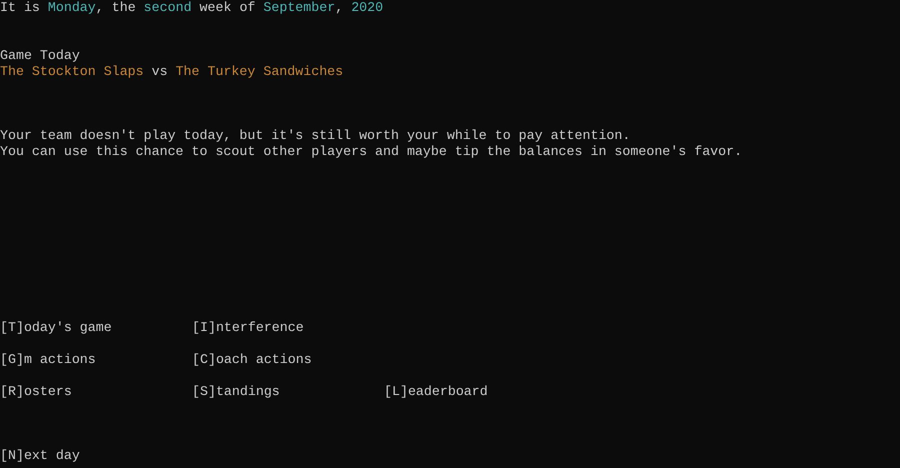 The height and width of the screenshot is (468, 900). I want to click on message-line: You can use this chance to scout other players and maybe tip the balances in someone's favor., so click(371, 152).